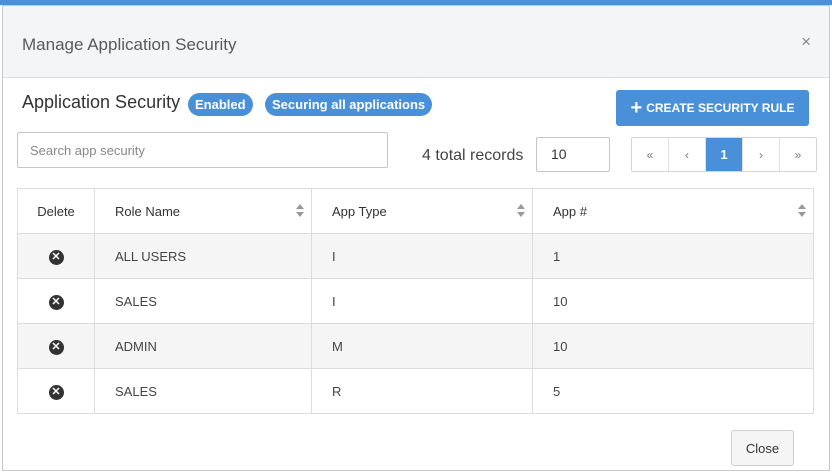 The image size is (832, 473). I want to click on next-page-button: ›, so click(761, 154).